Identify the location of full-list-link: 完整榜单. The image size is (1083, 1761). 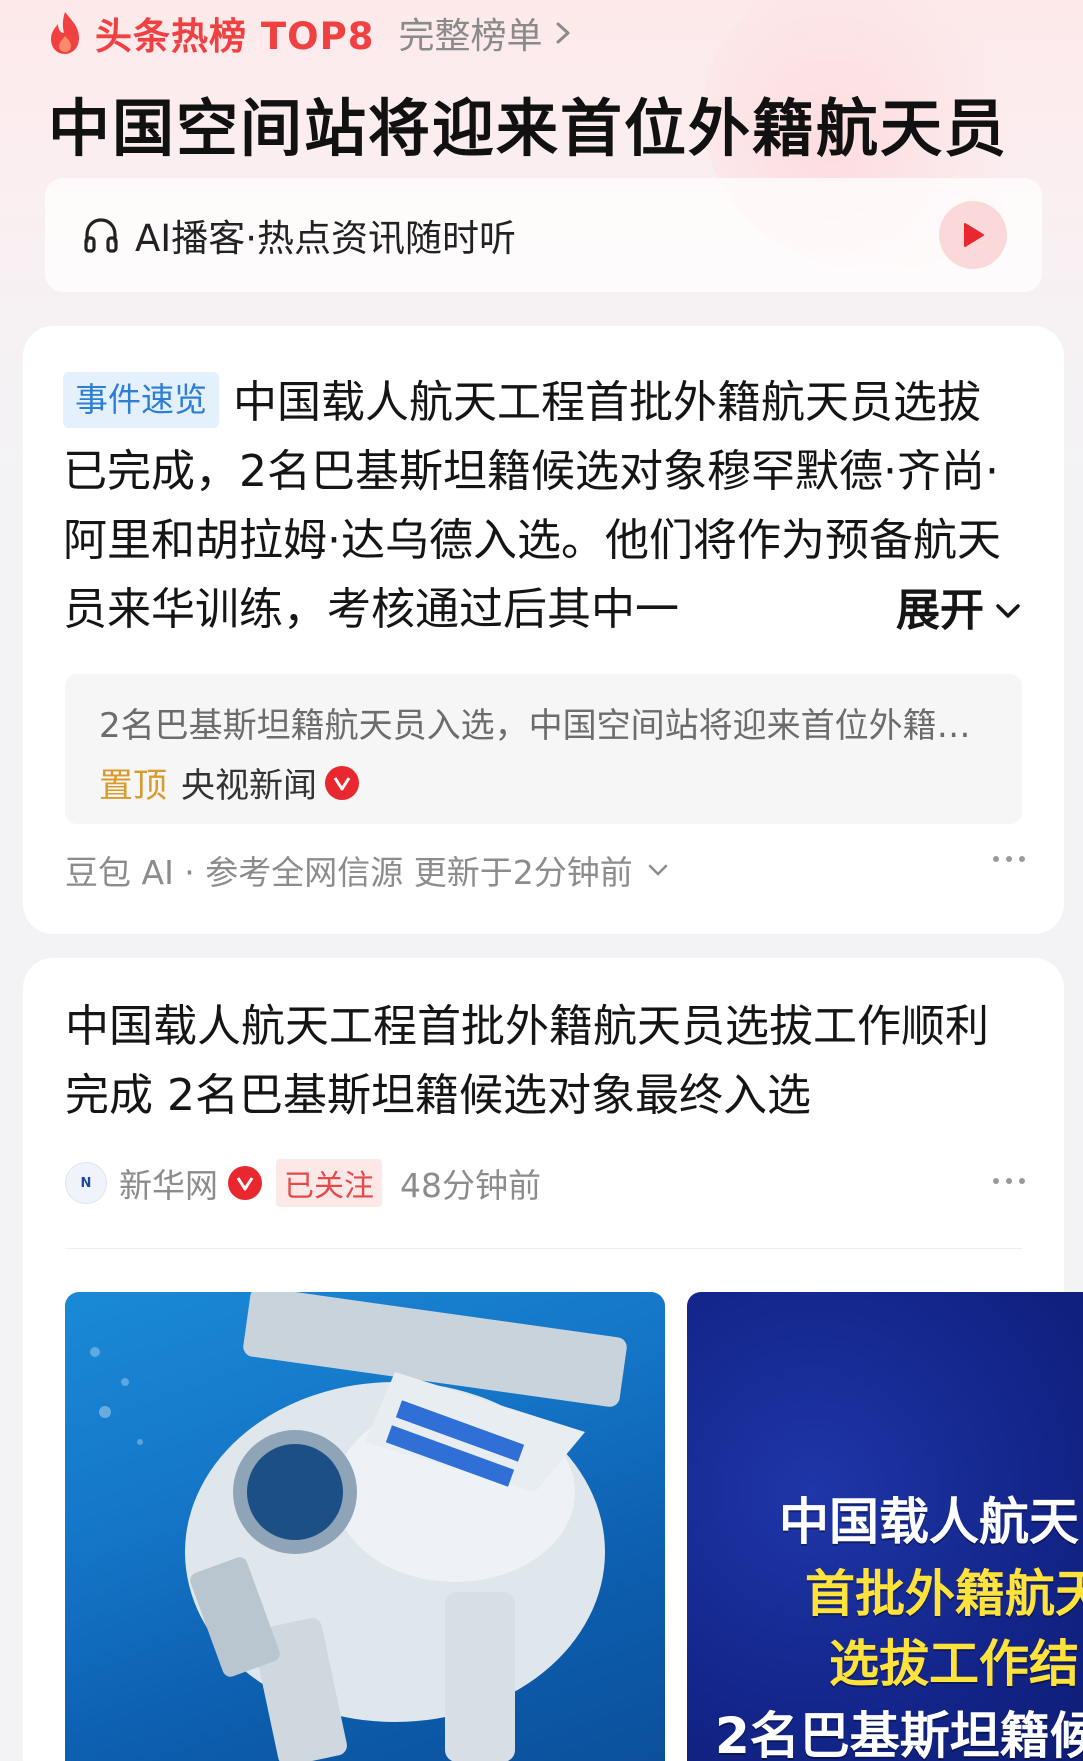
(486, 33).